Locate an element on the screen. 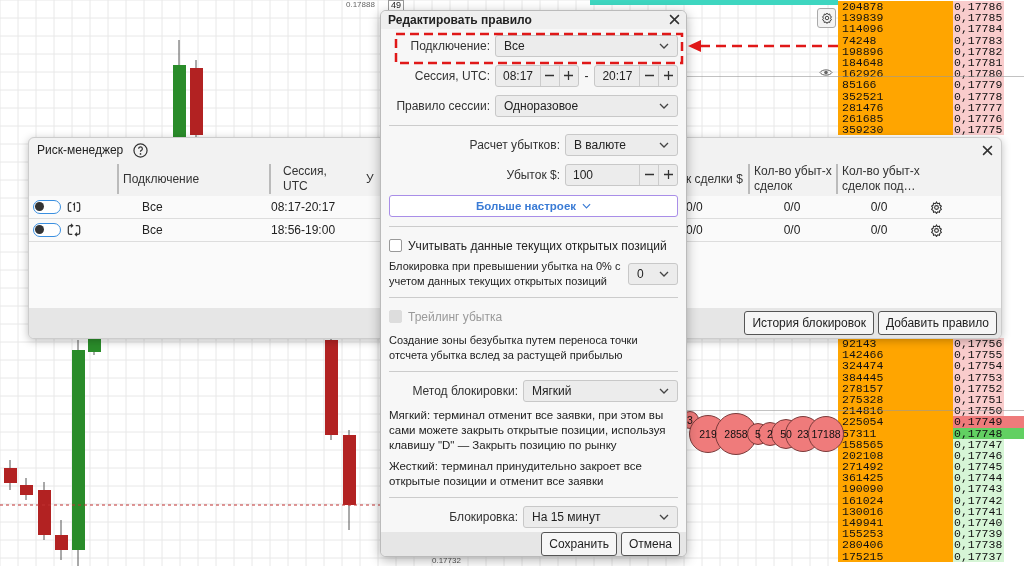 The image size is (1024, 566). price-bar is located at coordinates (1014, 422).